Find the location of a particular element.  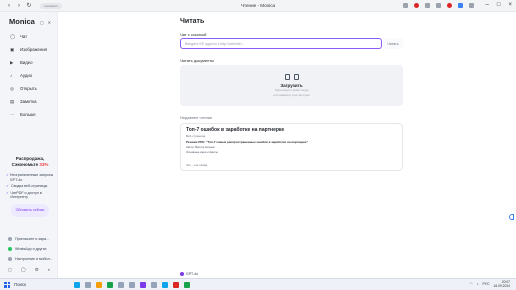

minimize-icon: – is located at coordinates (487, 5).